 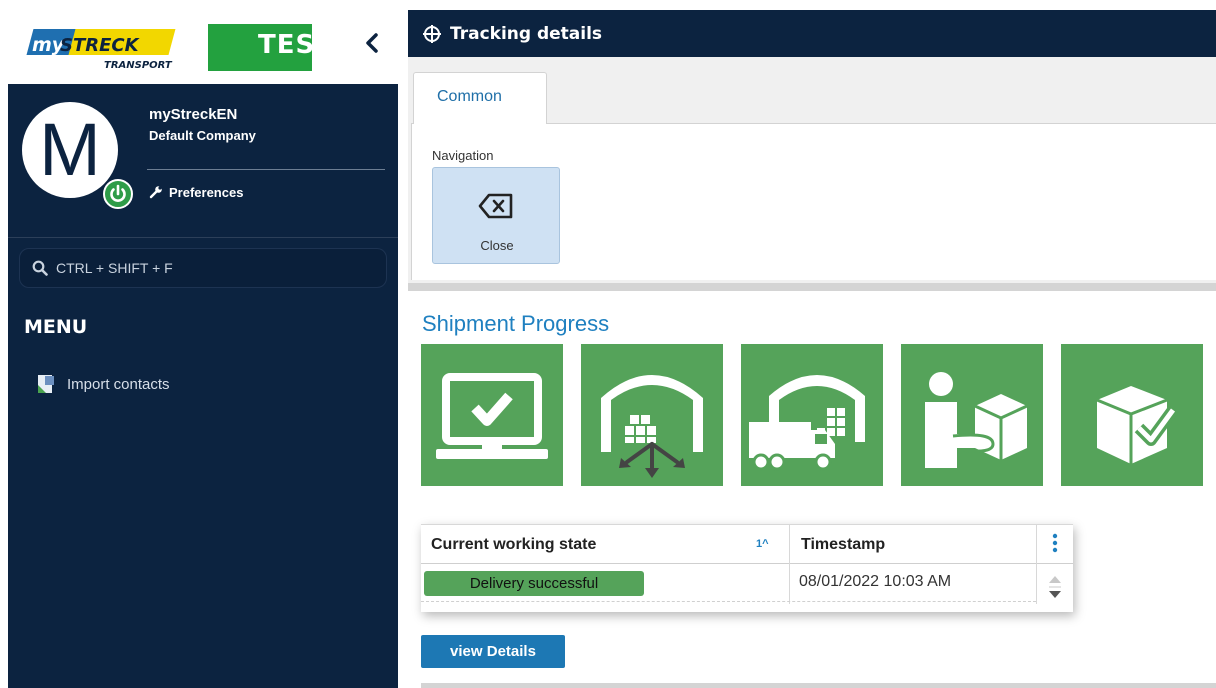 I want to click on tab-common: Common, so click(x=480, y=98).